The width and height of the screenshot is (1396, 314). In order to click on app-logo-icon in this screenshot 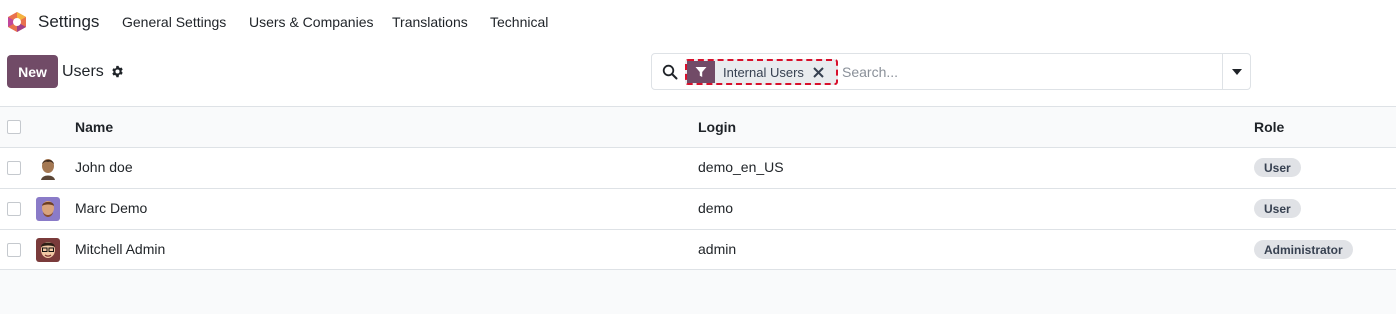, I will do `click(17, 22)`.